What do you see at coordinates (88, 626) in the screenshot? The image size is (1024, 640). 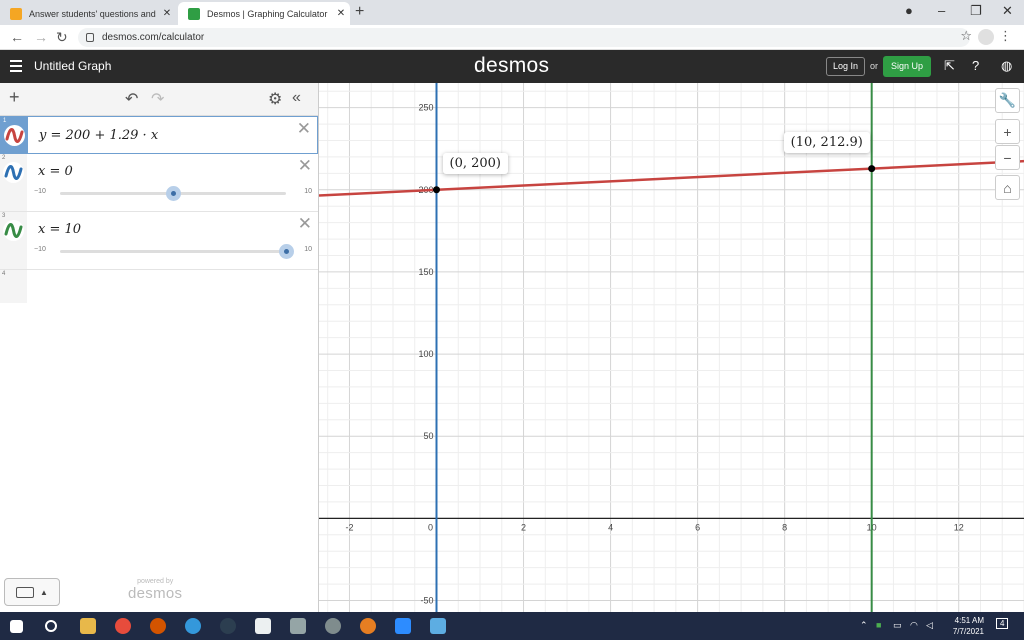 I see `file-explorer-icon` at bounding box center [88, 626].